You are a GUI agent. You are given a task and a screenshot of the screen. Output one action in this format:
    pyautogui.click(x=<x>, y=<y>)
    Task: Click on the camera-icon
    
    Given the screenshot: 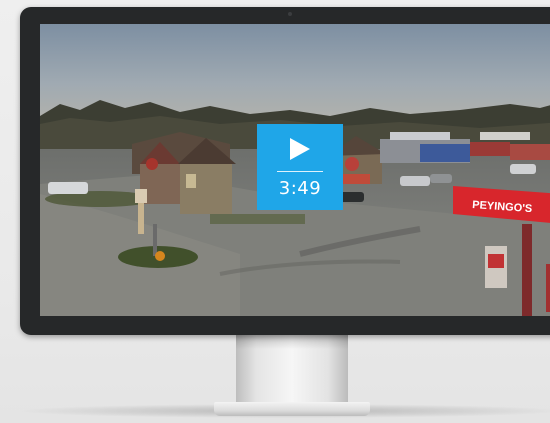 What is the action you would take?
    pyautogui.click(x=290, y=14)
    